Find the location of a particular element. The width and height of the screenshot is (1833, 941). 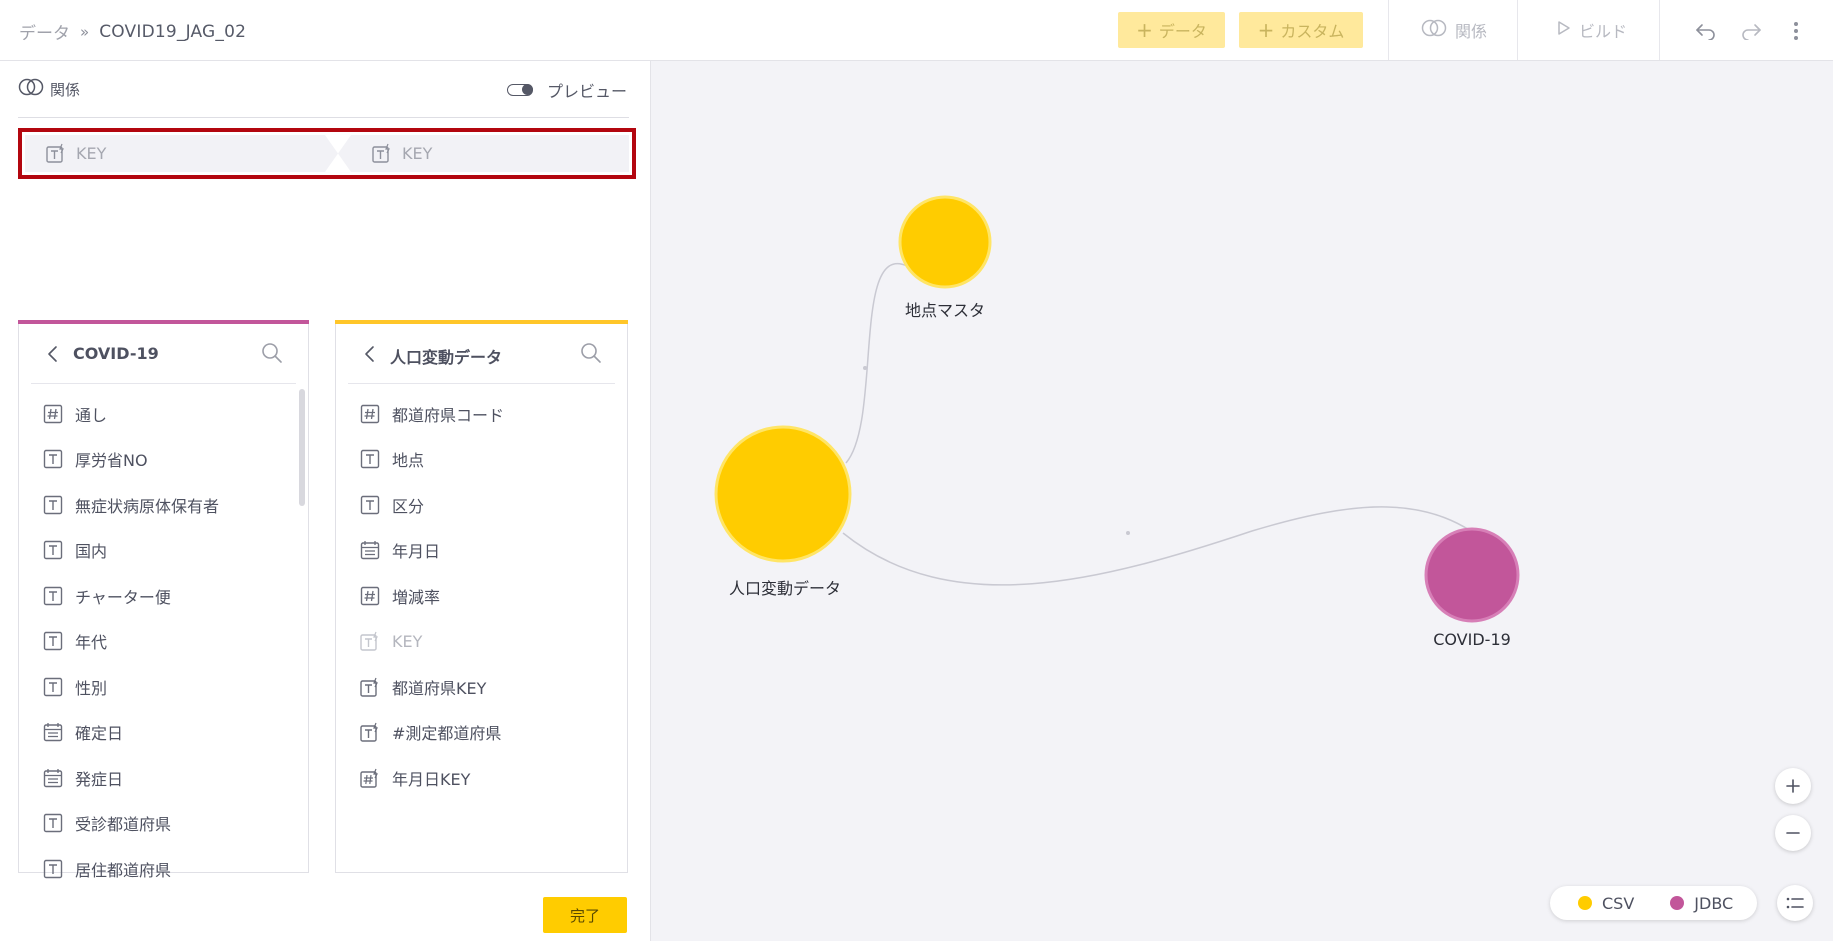

plus-icon: + is located at coordinates (1144, 30).